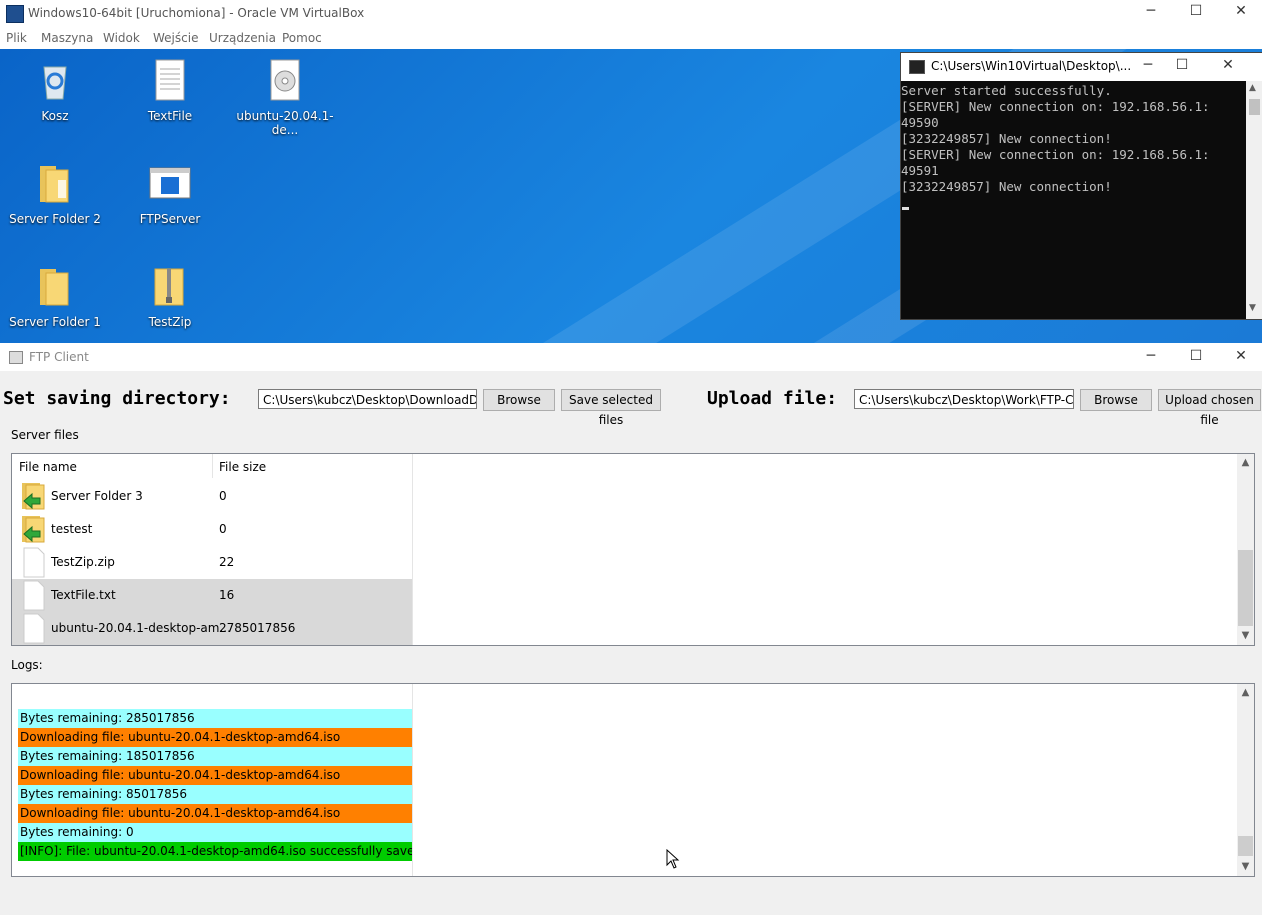 The height and width of the screenshot is (915, 1262). I want to click on desktop-icon-server-folder-2: Server Folder 2, so click(55, 193).